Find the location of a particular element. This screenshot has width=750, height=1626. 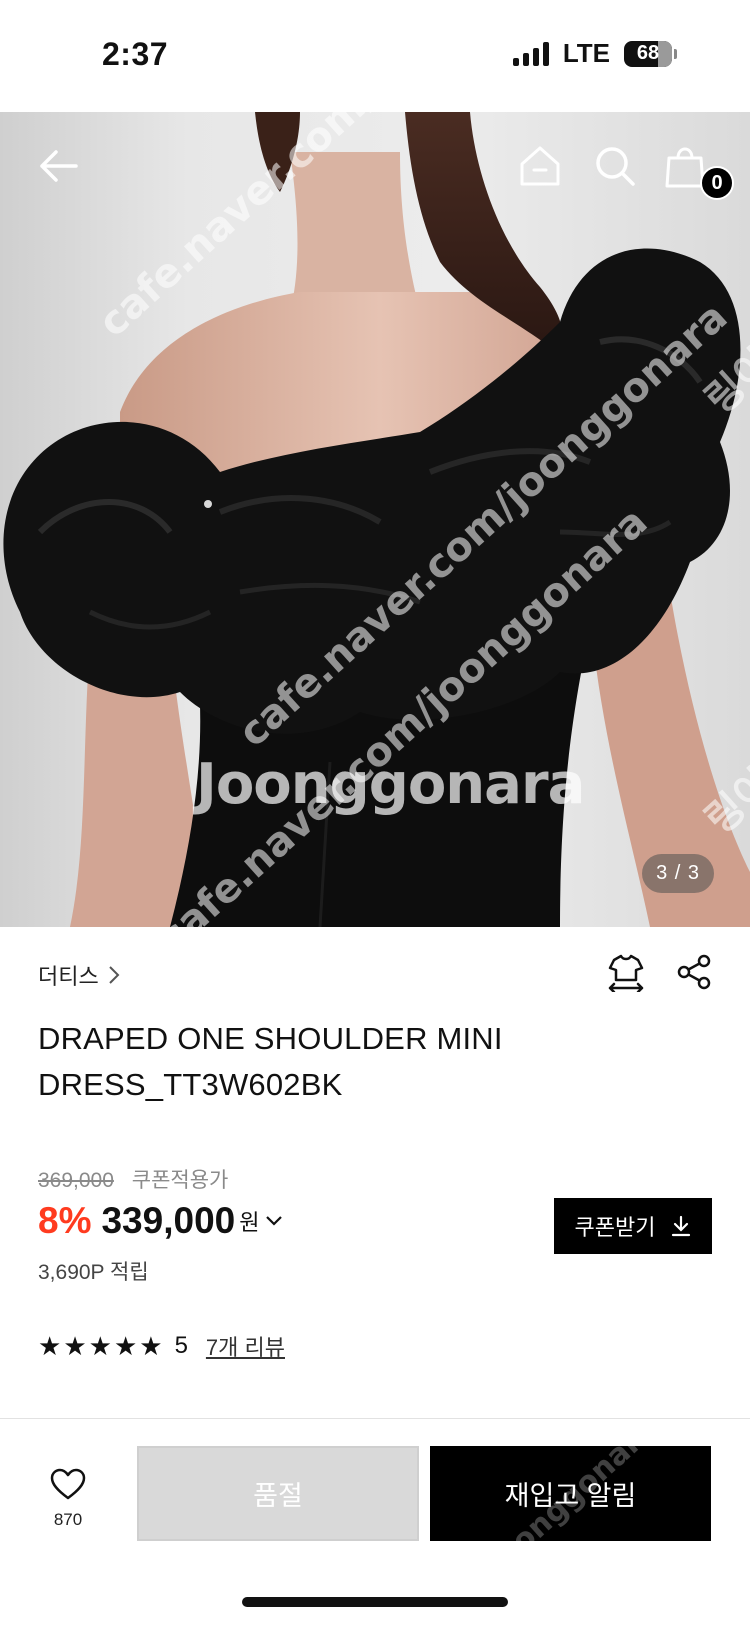

bottom-action-bar: 870 품절 재입고 알림 joonggonara is located at coordinates (375, 1518).